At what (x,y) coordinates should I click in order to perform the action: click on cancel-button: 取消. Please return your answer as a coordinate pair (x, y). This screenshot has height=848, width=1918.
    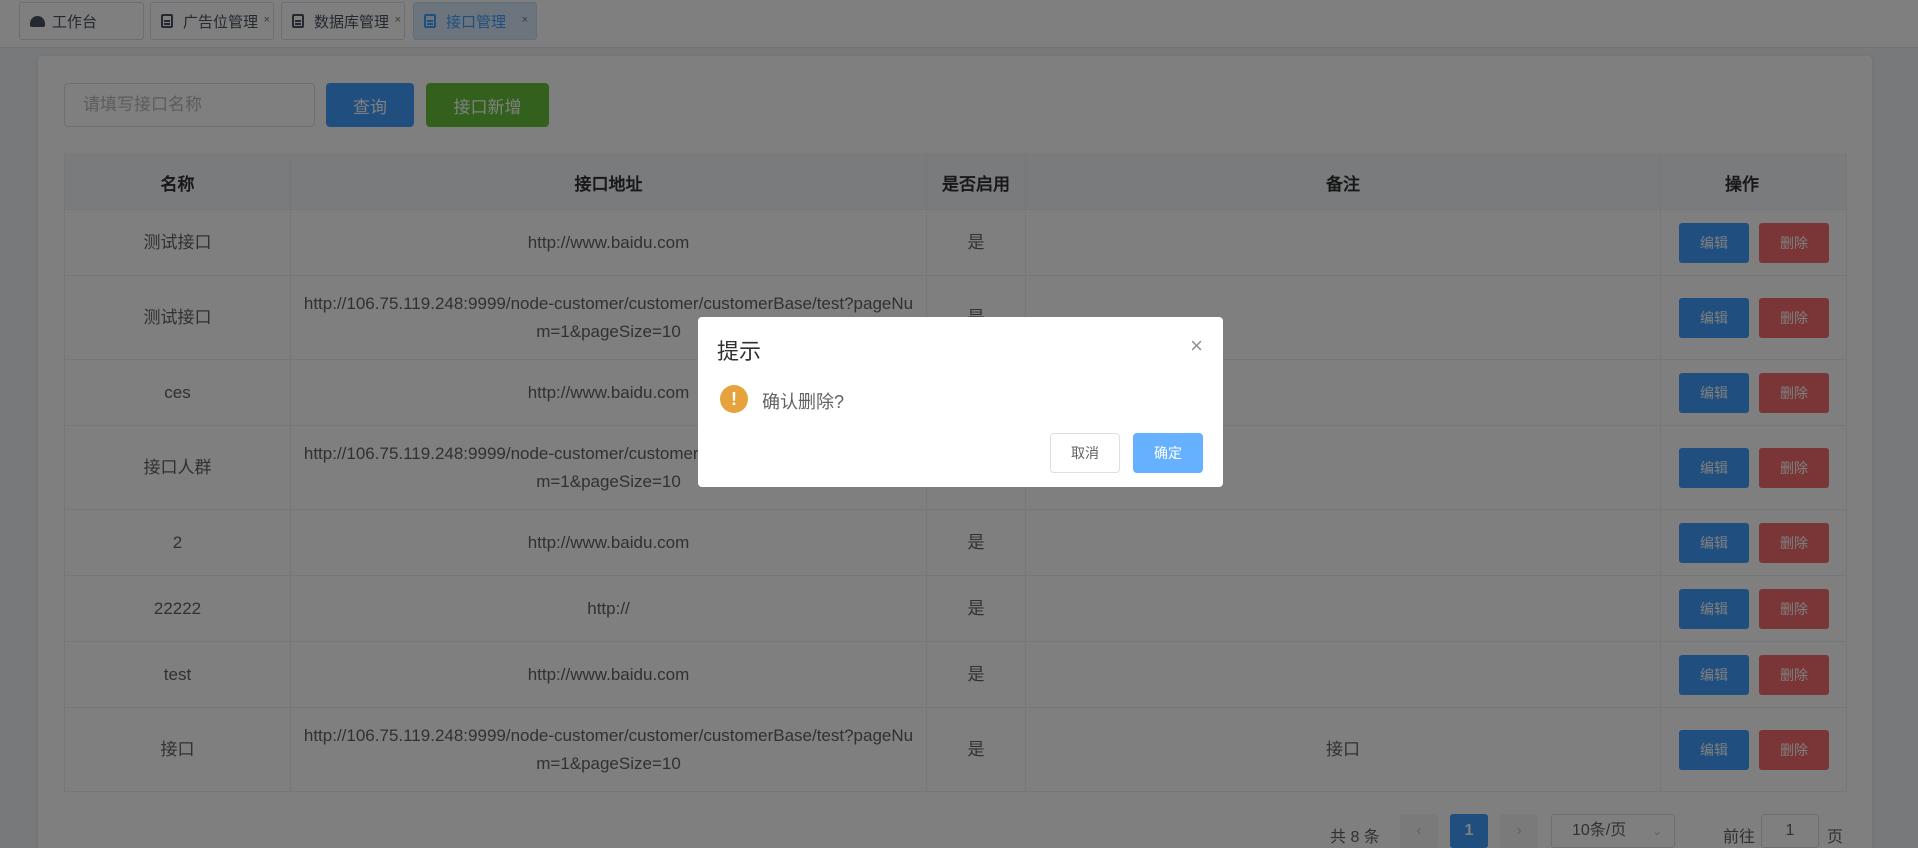
    Looking at the image, I should click on (1085, 453).